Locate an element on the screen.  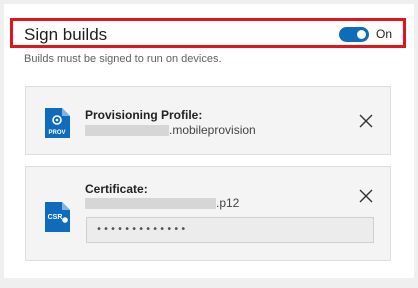
csr-icon-text: CSR is located at coordinates (55, 217).